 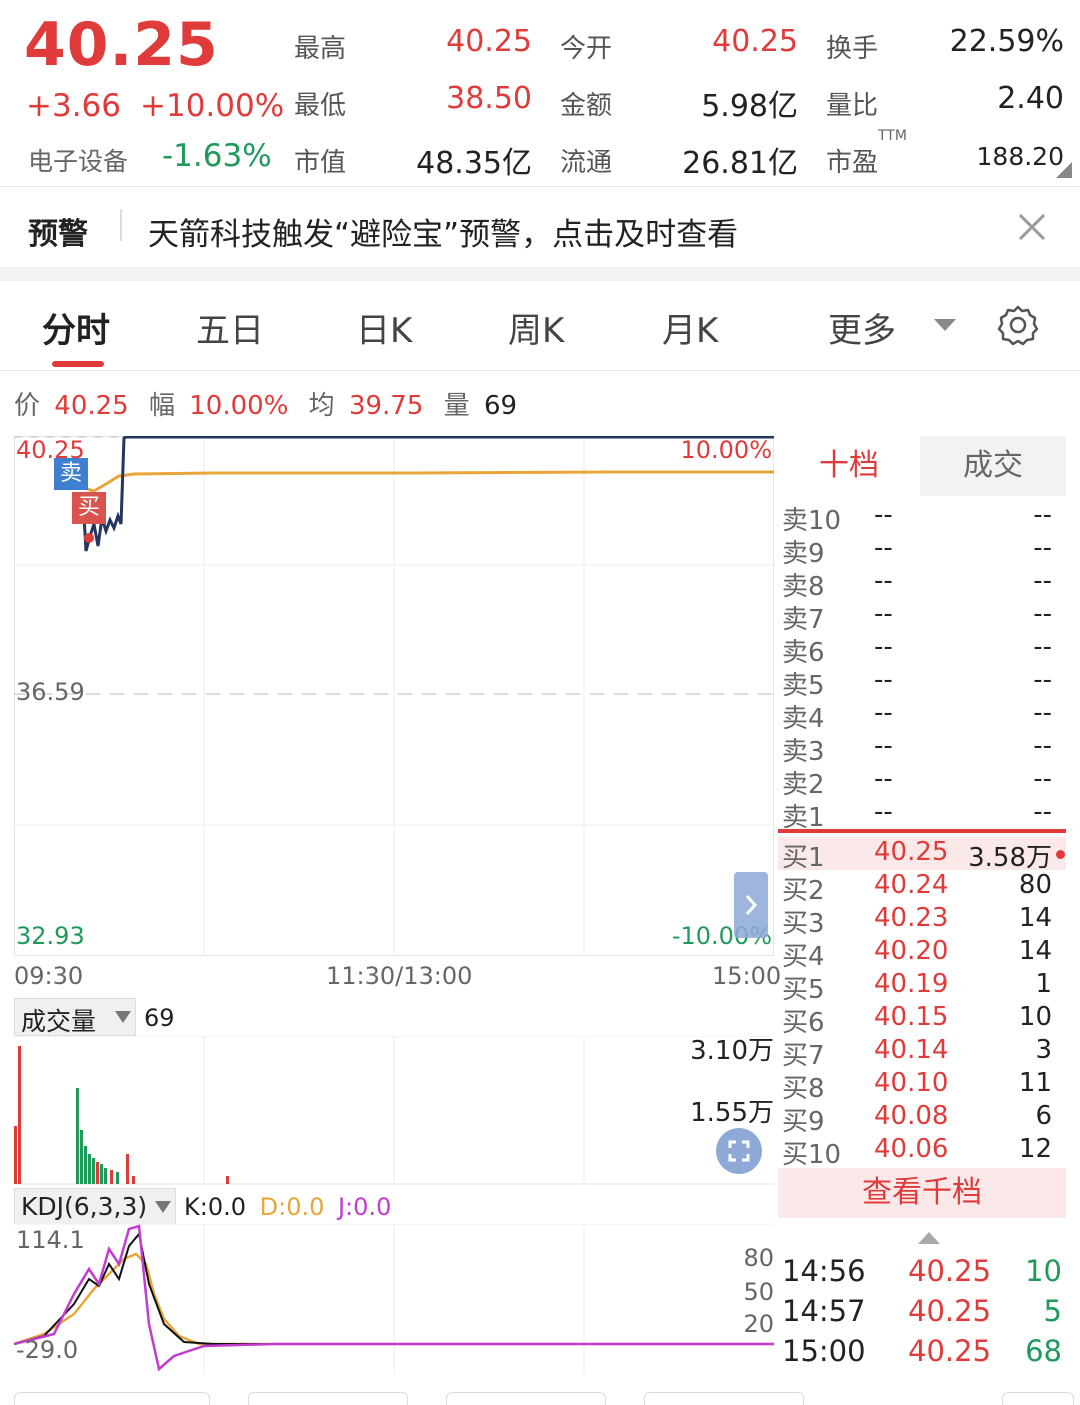 I want to click on info-avg-label: 均, so click(x=321, y=406).